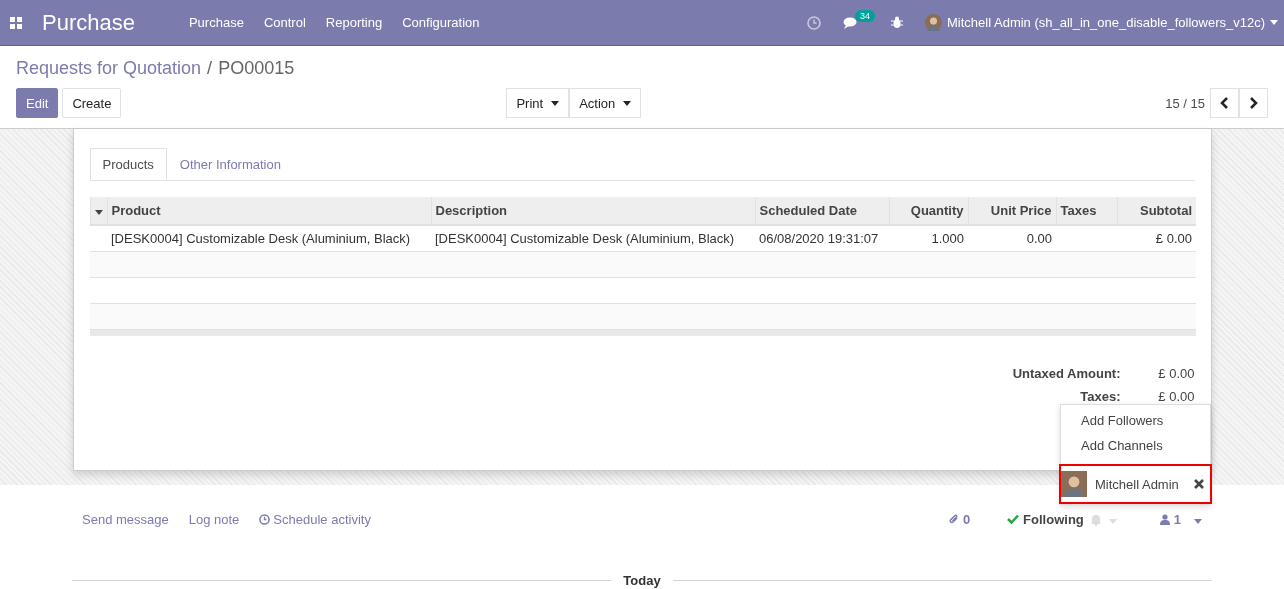 This screenshot has width=1284, height=589. Describe the element at coordinates (1144, 484) in the screenshot. I see `follower-name: Mitchell Admin` at that location.